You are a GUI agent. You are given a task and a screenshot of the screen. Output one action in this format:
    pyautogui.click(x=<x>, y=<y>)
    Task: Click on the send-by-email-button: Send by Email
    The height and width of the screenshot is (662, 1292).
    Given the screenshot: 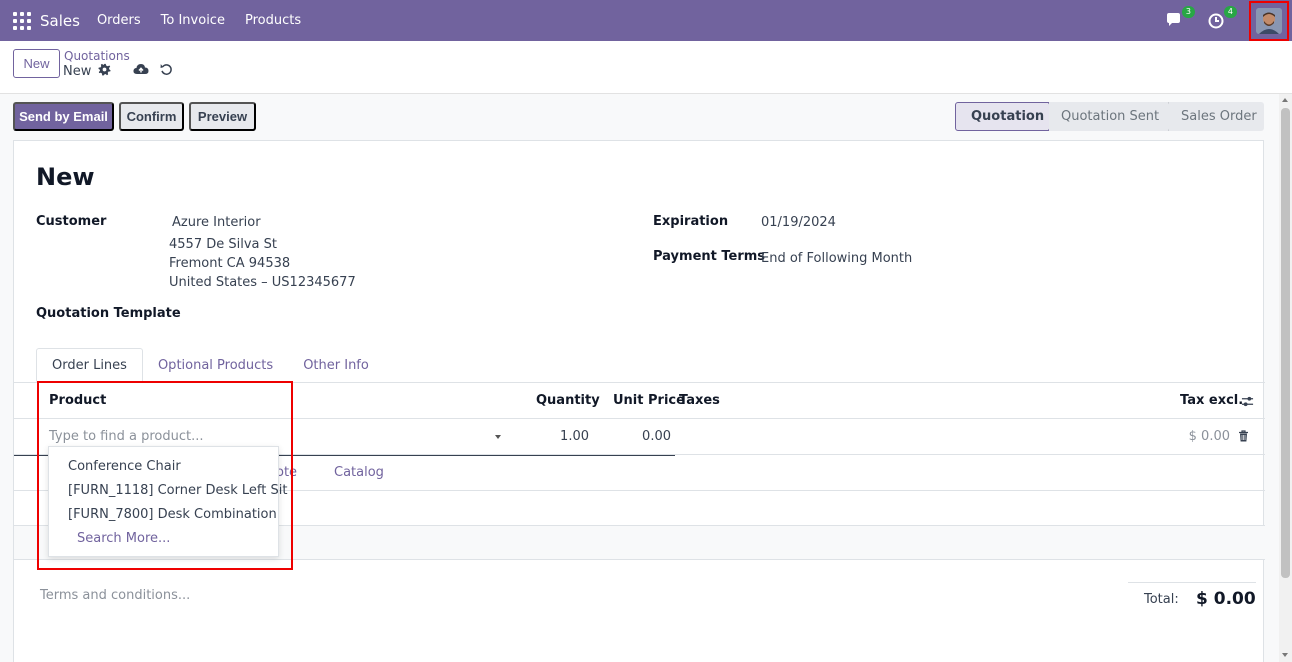 What is the action you would take?
    pyautogui.click(x=63, y=116)
    